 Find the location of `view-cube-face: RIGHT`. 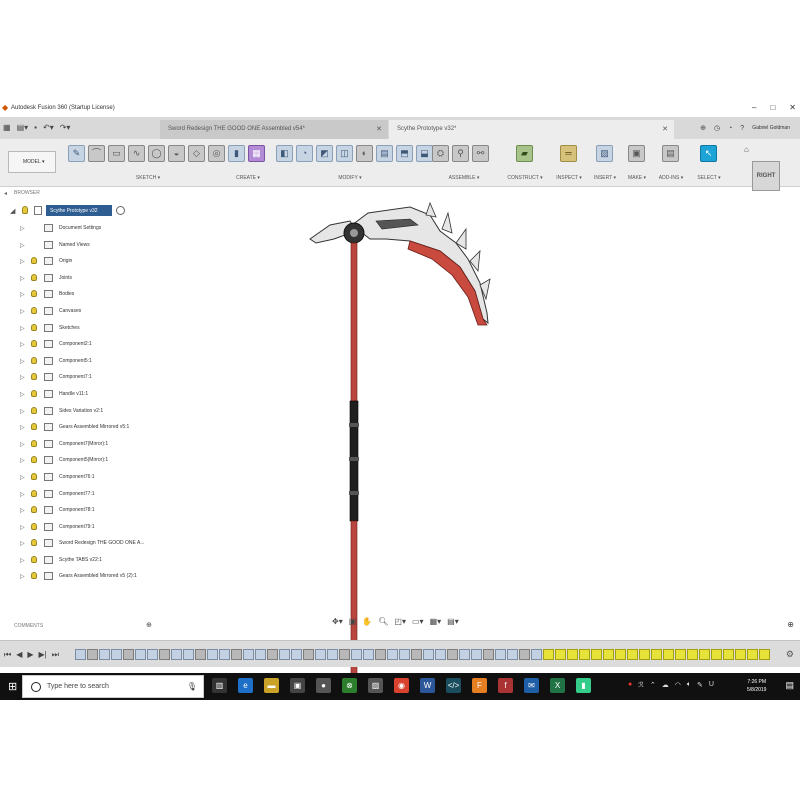

view-cube-face: RIGHT is located at coordinates (766, 176).